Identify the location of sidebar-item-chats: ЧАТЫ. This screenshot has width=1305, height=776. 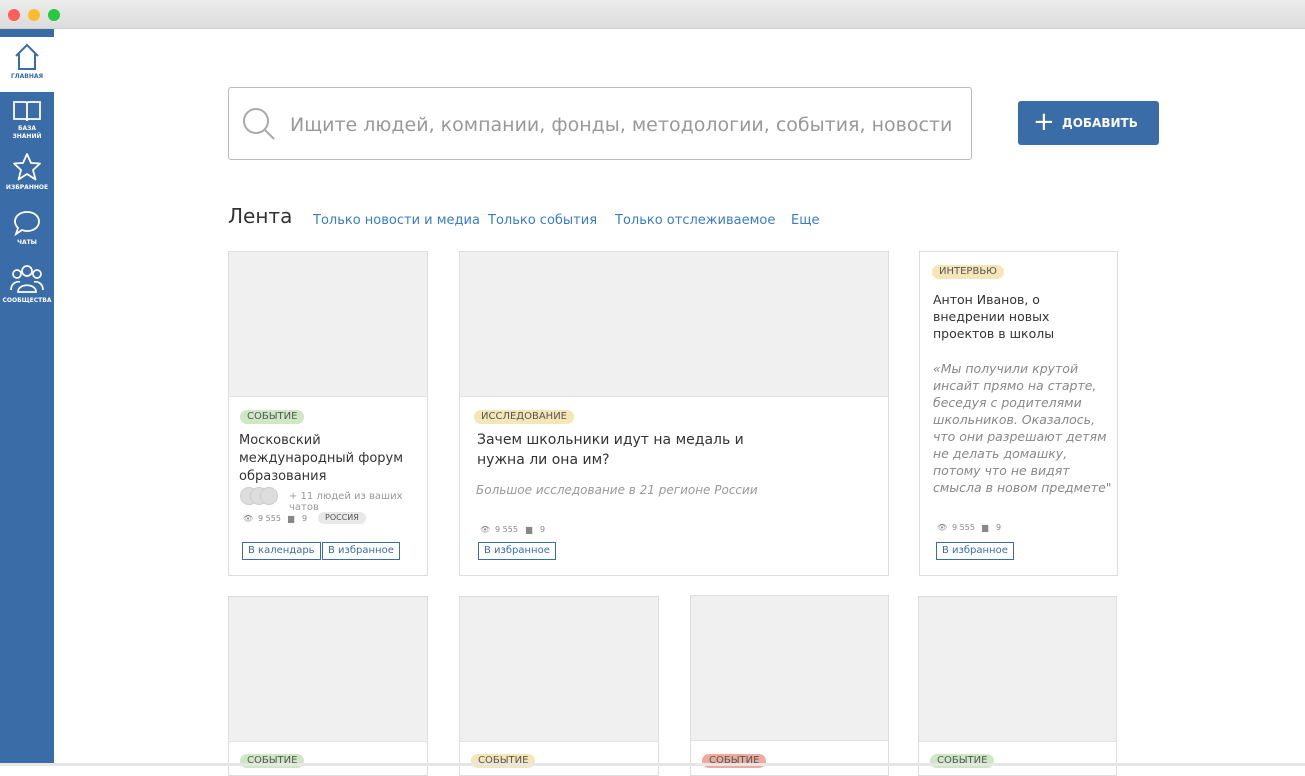
(27, 228).